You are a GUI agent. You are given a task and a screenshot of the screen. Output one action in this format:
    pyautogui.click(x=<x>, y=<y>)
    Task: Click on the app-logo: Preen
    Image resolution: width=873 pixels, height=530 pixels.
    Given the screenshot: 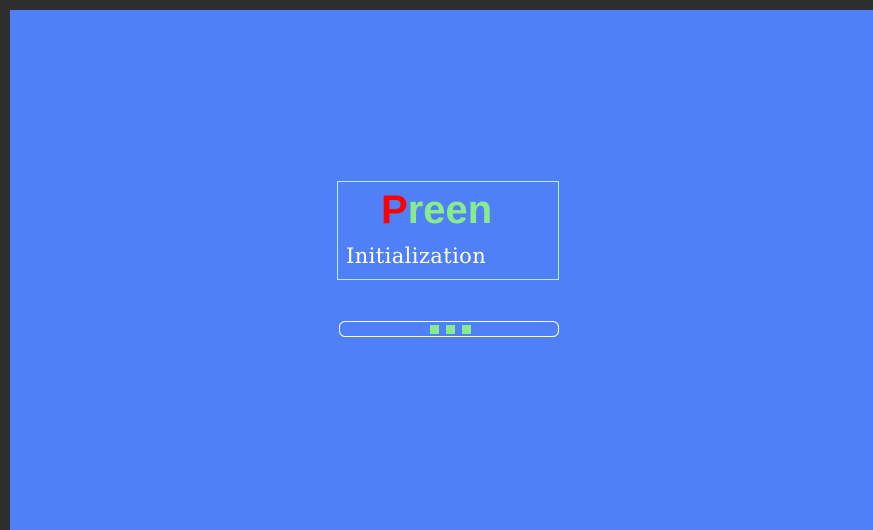 What is the action you would take?
    pyautogui.click(x=436, y=210)
    